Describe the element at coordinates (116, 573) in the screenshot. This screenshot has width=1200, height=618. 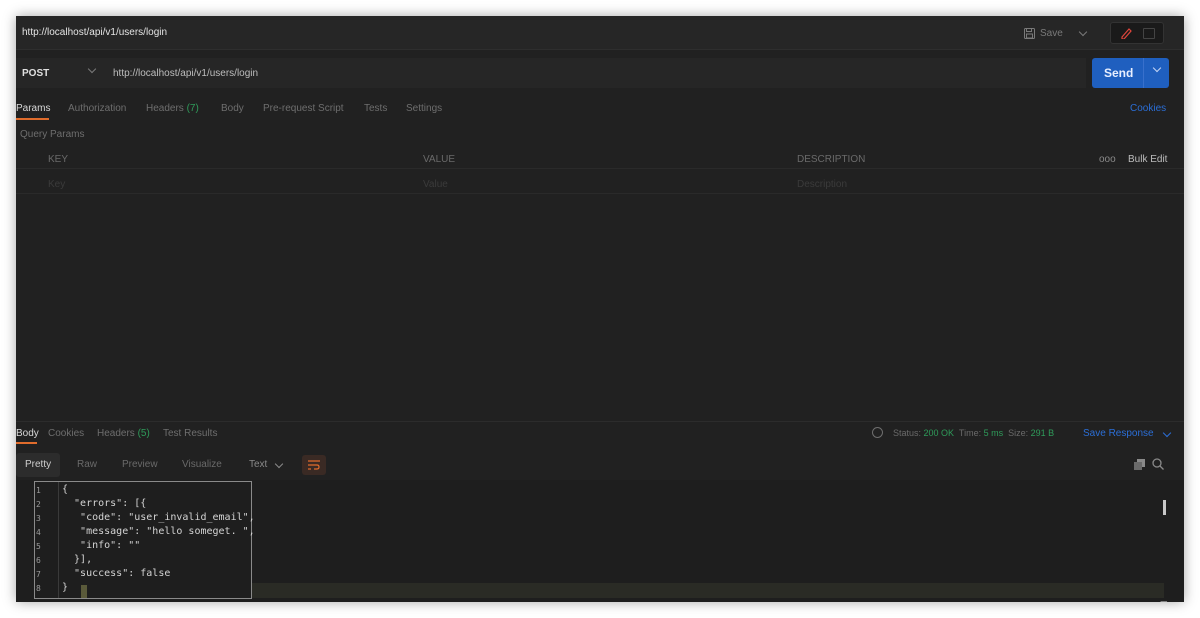
I see `code-line: "success": false` at that location.